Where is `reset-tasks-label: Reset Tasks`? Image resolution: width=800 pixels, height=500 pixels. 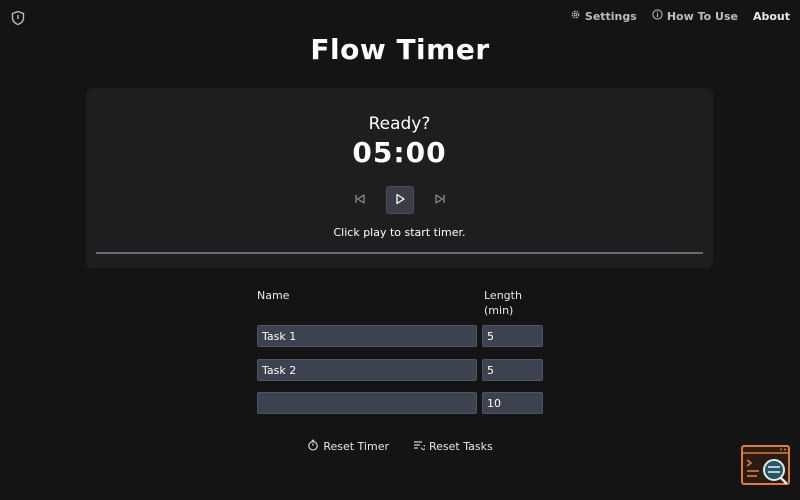
reset-tasks-label: Reset Tasks is located at coordinates (460, 446).